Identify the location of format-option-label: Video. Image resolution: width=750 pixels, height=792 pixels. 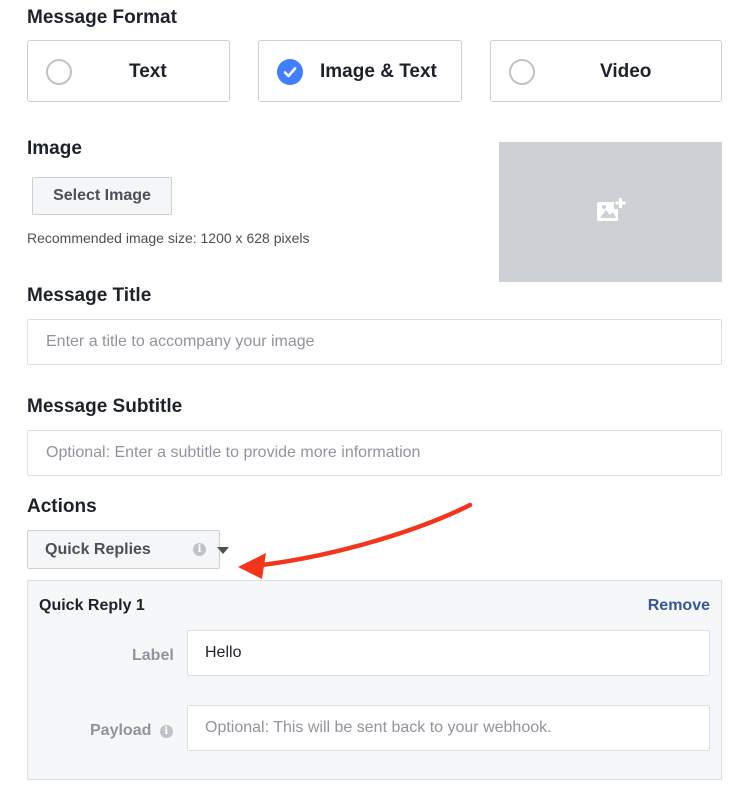
(626, 71).